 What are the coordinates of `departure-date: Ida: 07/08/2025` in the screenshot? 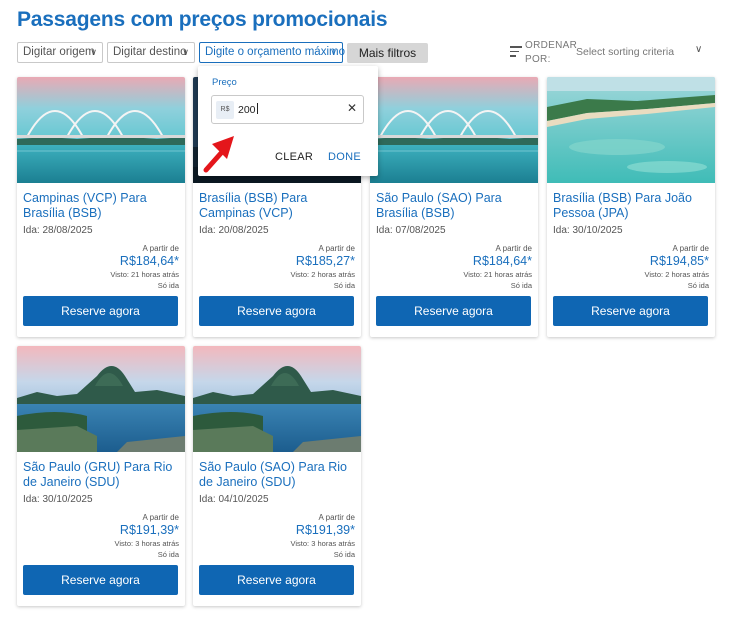 It's located at (411, 230).